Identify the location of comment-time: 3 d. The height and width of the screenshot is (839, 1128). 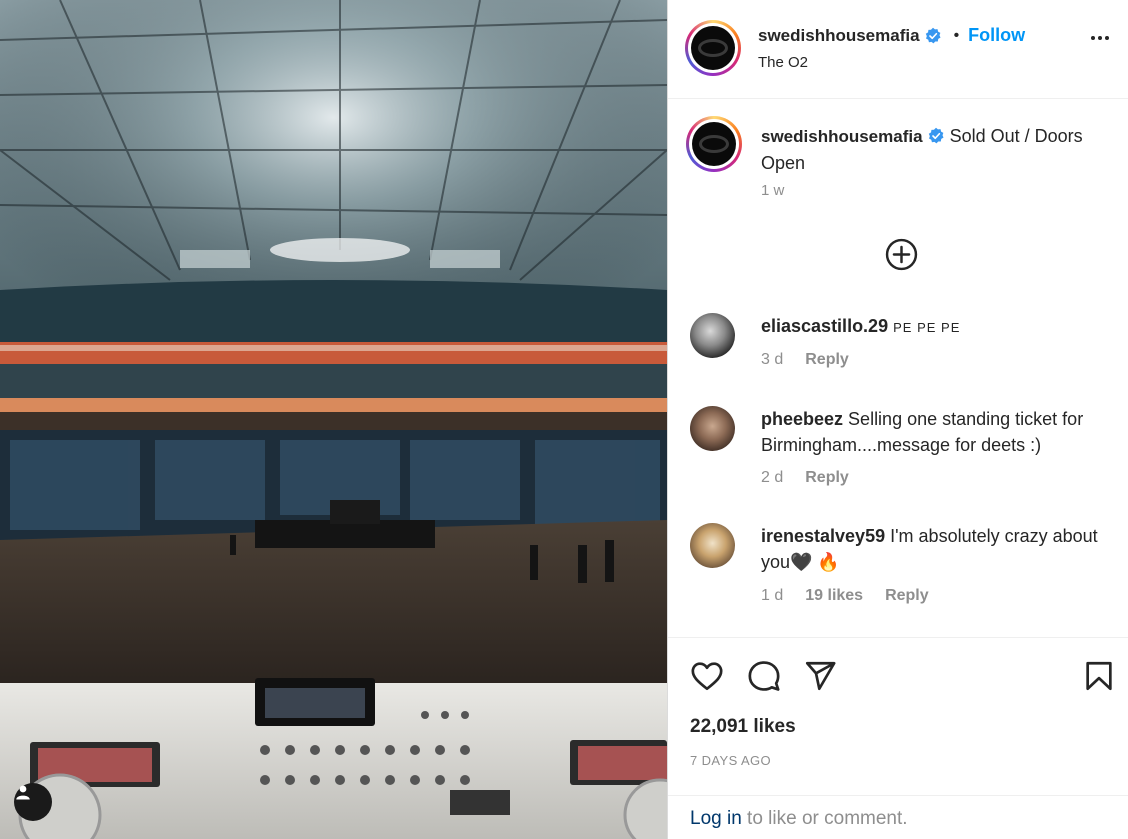
(772, 359).